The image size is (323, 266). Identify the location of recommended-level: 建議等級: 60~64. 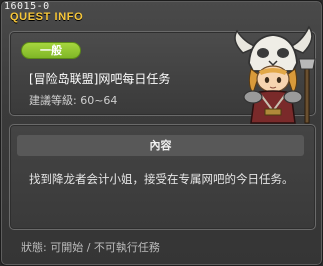
(73, 100).